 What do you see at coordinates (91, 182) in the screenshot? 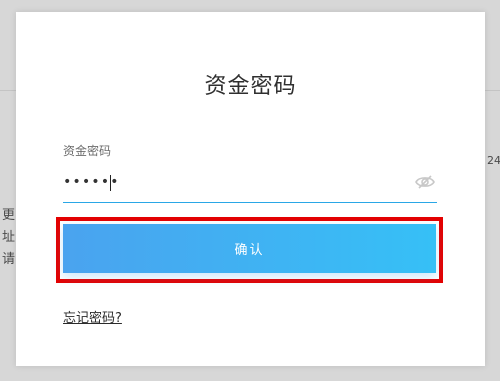
I see `password-value: ••••••` at bounding box center [91, 182].